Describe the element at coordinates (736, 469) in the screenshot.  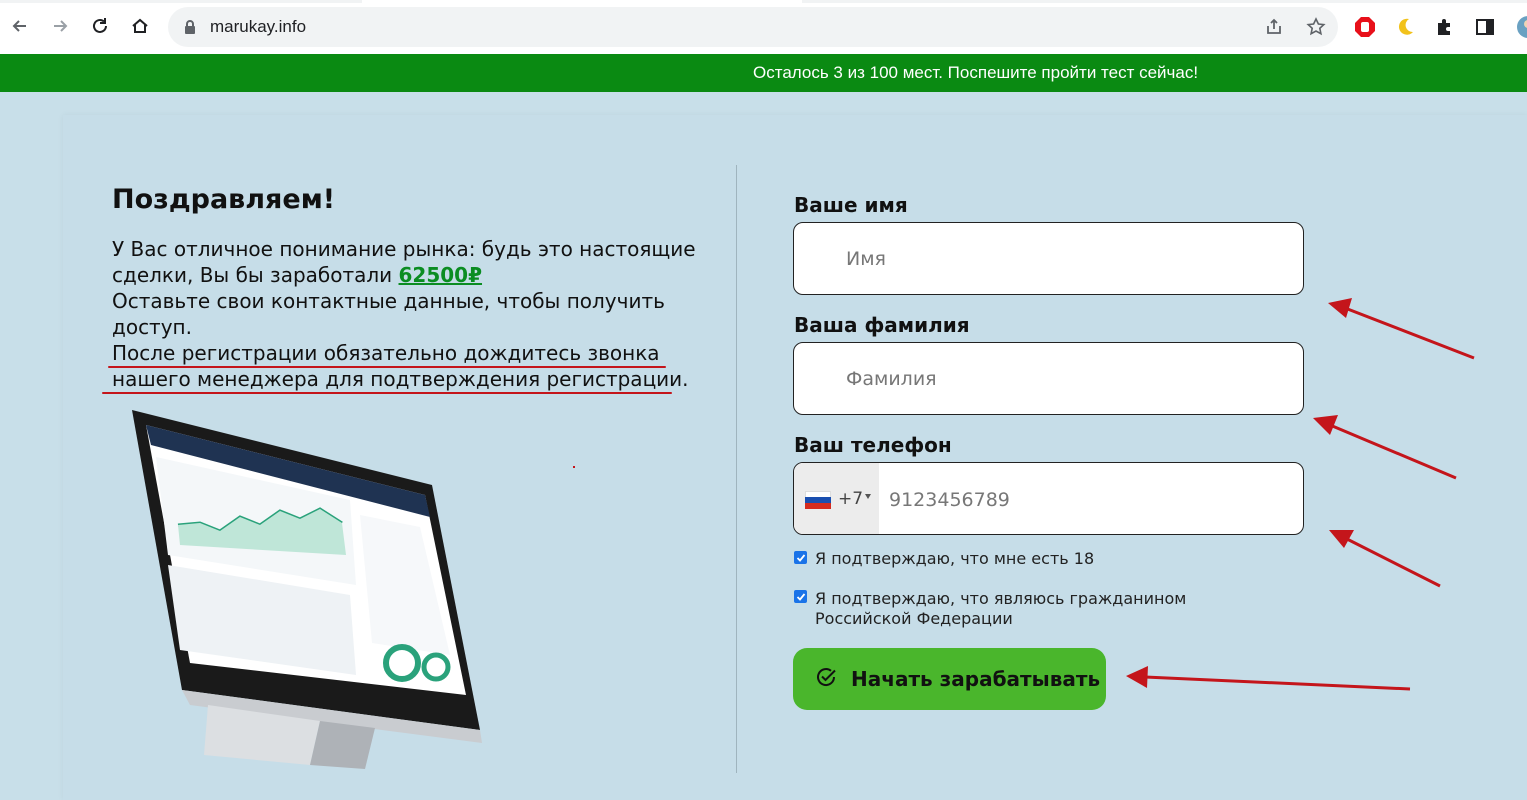
I see `column-divider` at that location.